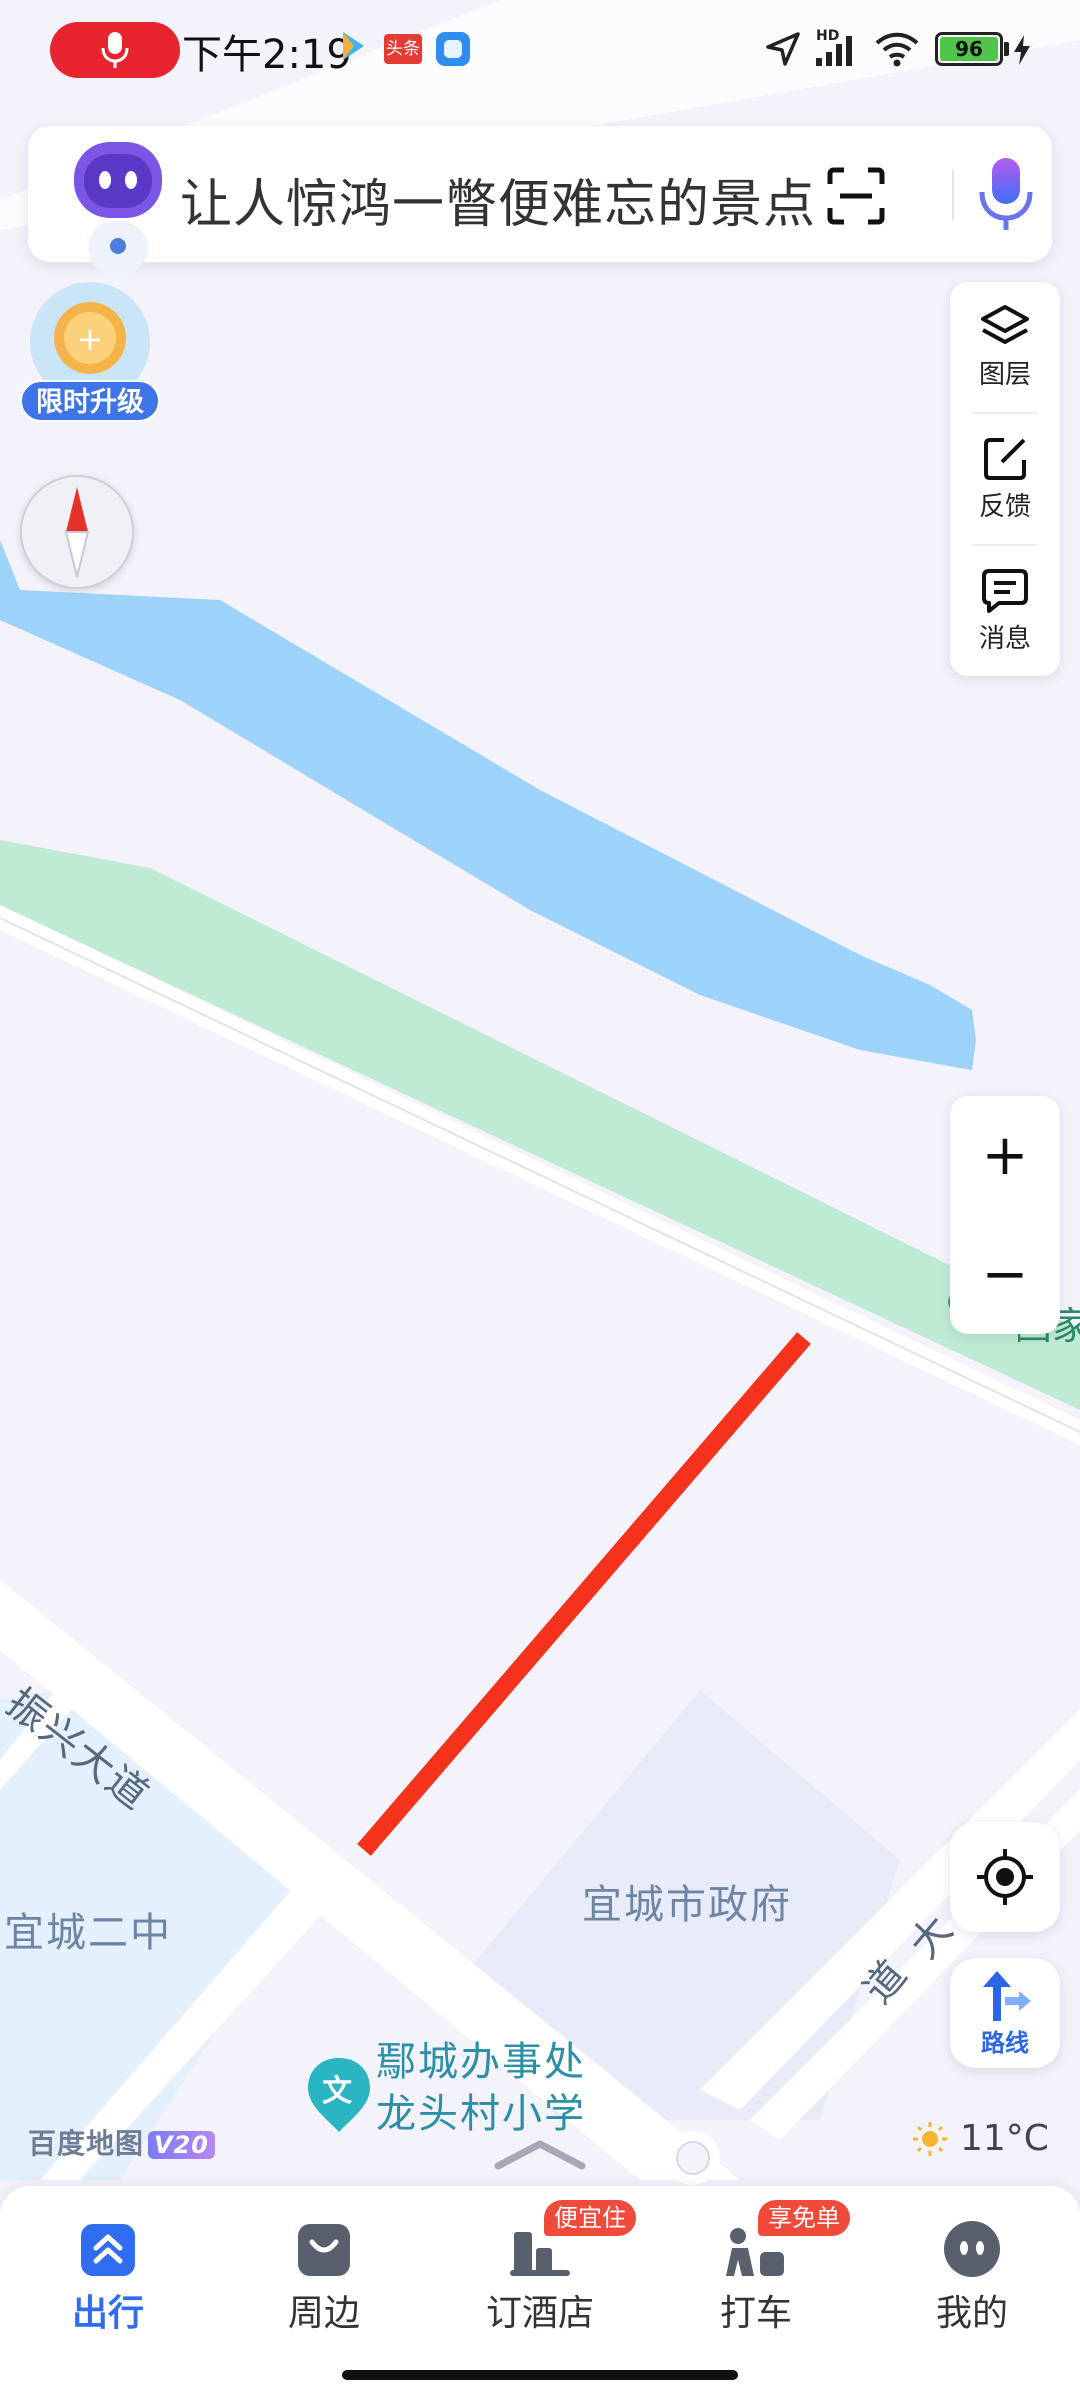 This screenshot has height=2400, width=1080. I want to click on robot-assistant-icon, so click(118, 207).